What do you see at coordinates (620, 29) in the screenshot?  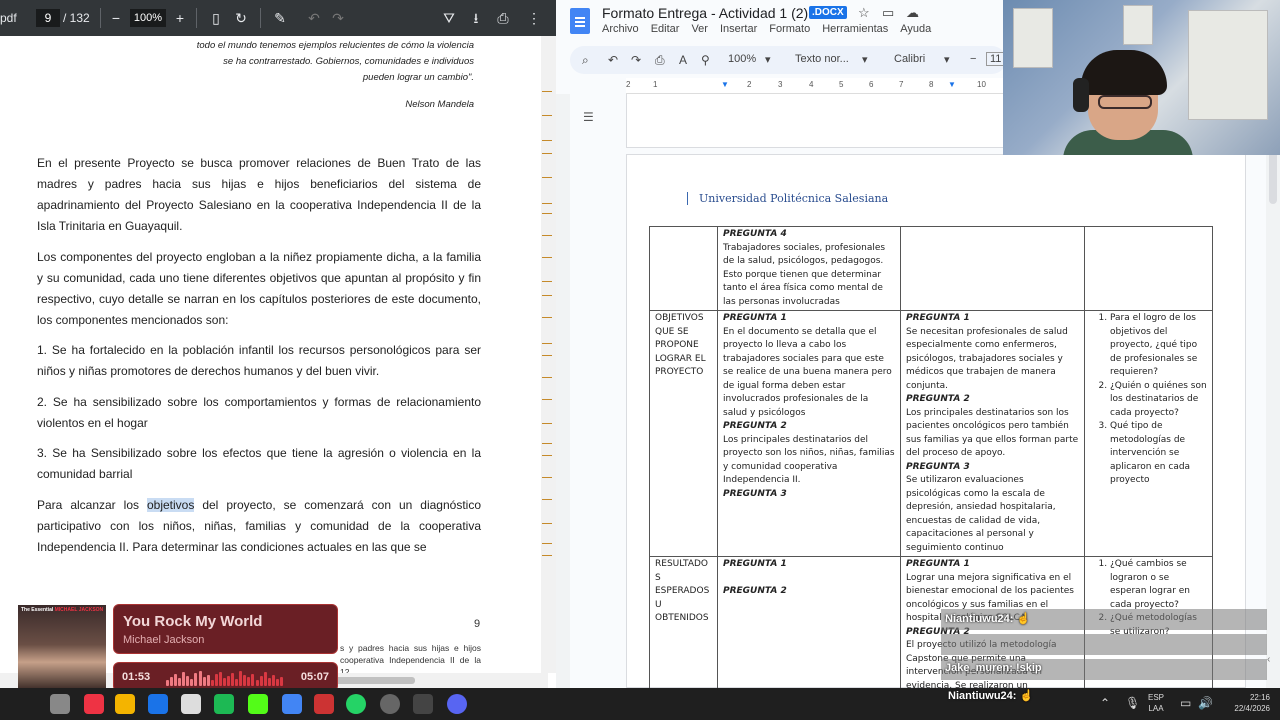 I see `menu-archivo: Archivo` at bounding box center [620, 29].